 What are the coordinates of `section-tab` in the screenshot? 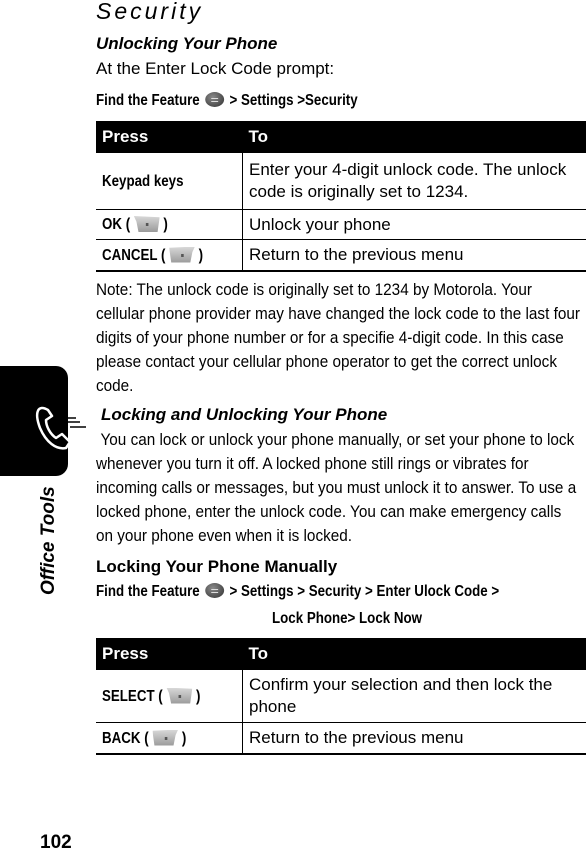 It's located at (34, 421).